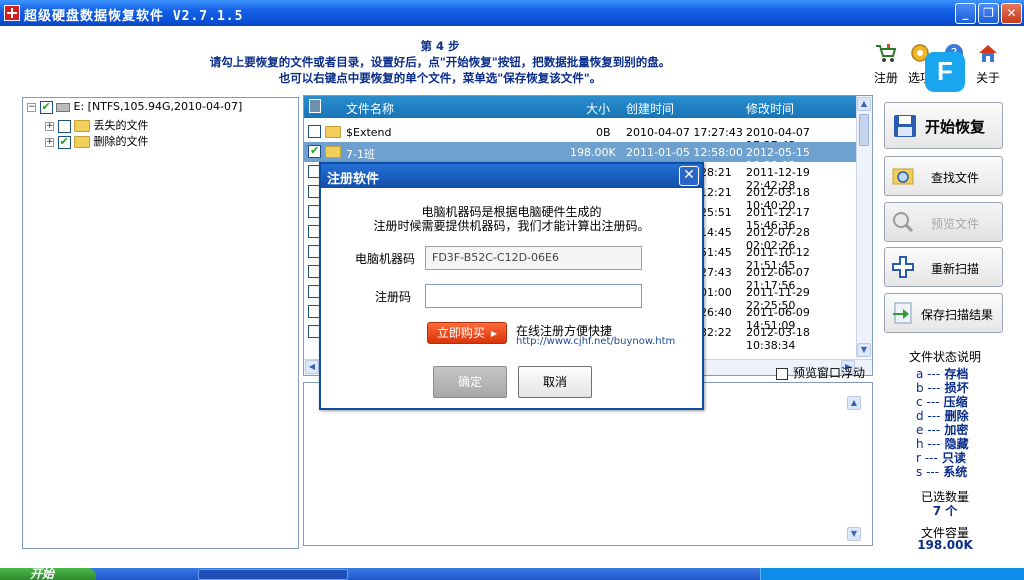  I want to click on magnifier-icon, so click(903, 222).